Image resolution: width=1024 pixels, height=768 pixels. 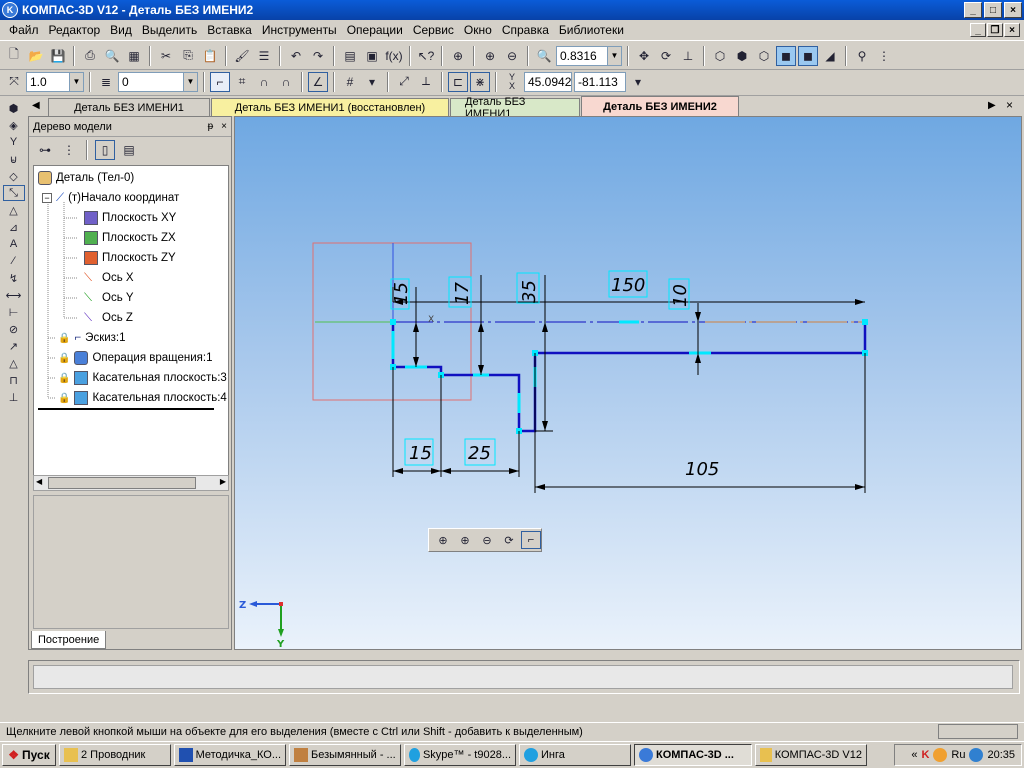 What do you see at coordinates (90, 56) in the screenshot?
I see `print-icon: ⎙` at bounding box center [90, 56].